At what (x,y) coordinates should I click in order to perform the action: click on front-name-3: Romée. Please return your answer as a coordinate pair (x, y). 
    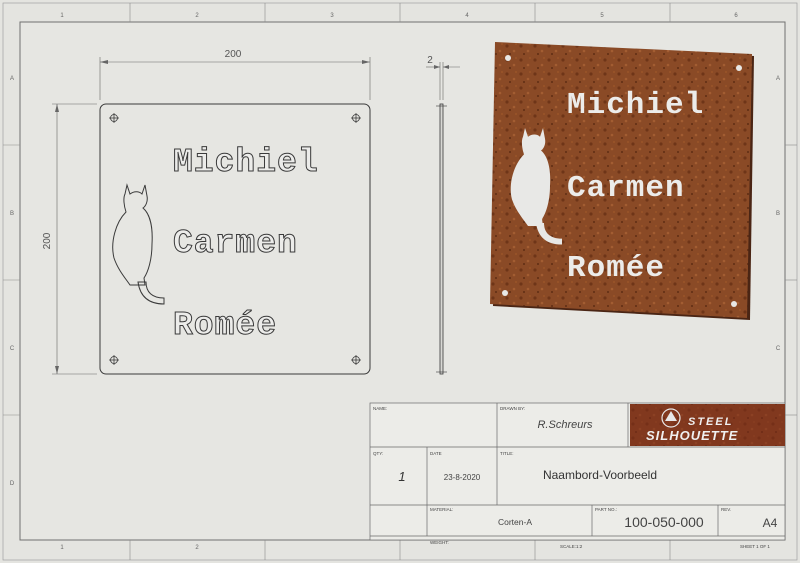
    Looking at the image, I should click on (225, 325).